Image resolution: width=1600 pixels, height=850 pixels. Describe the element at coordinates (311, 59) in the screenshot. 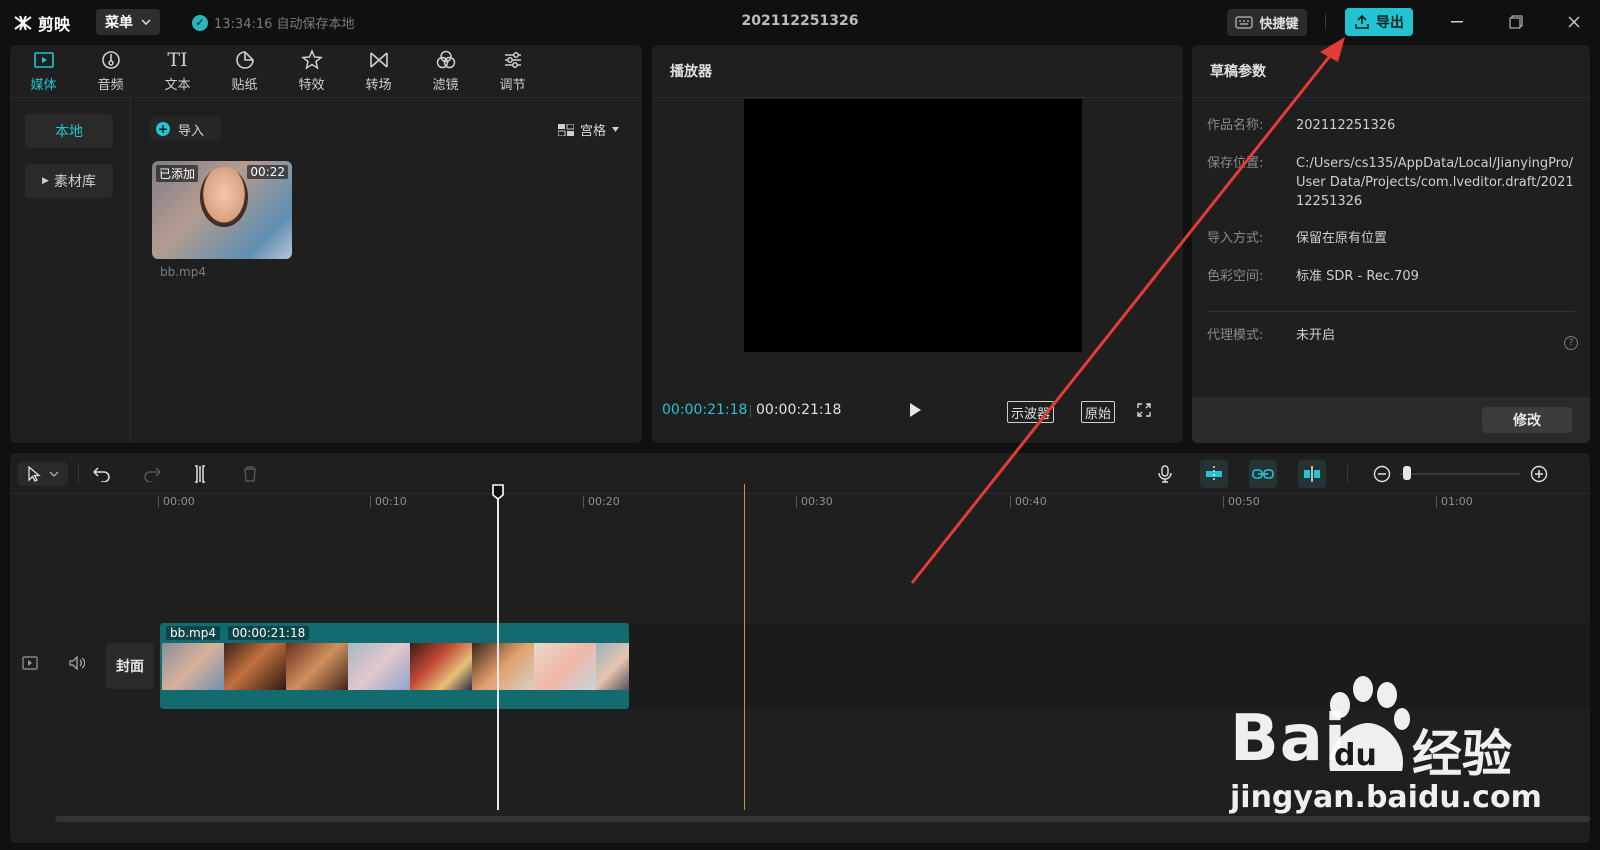

I see `effects-icon` at that location.